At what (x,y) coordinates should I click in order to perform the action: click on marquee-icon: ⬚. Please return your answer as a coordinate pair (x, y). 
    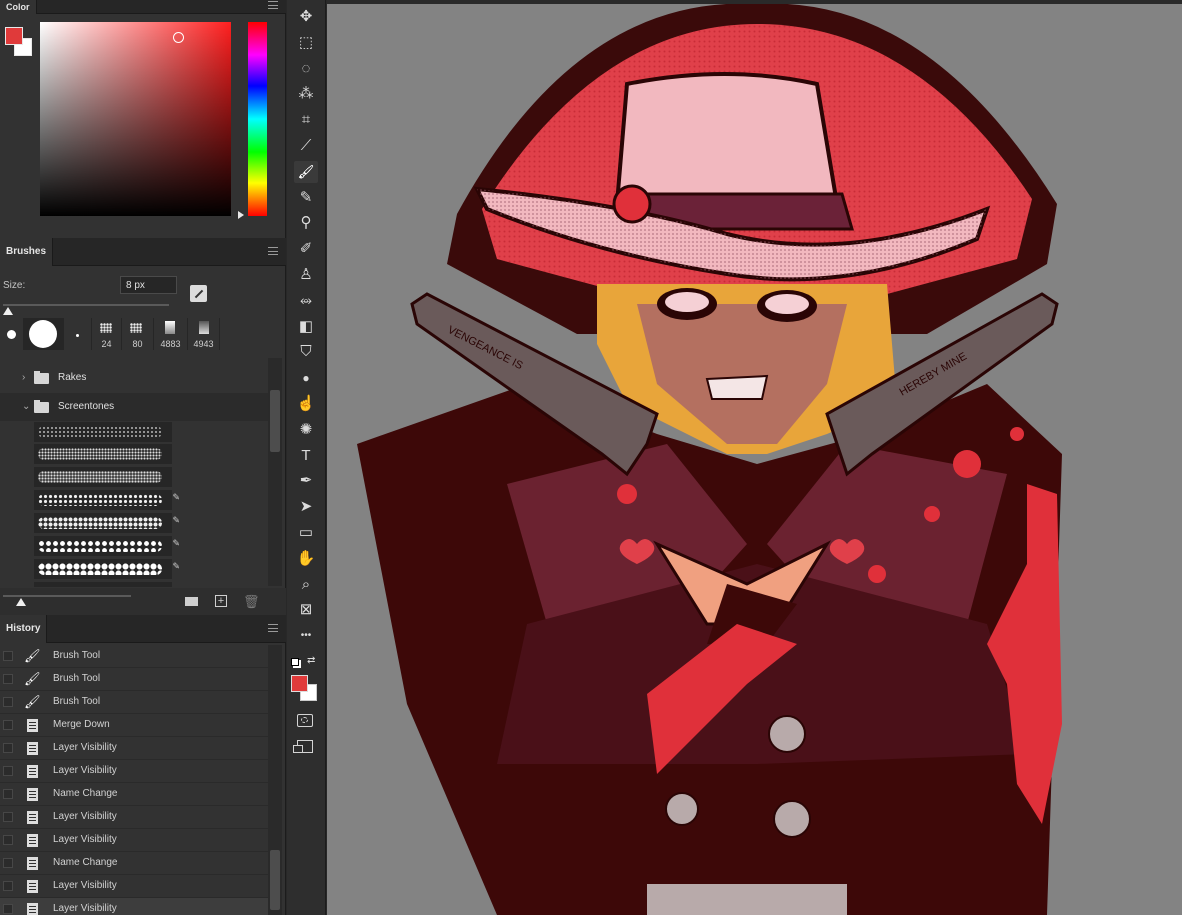
    Looking at the image, I should click on (306, 43).